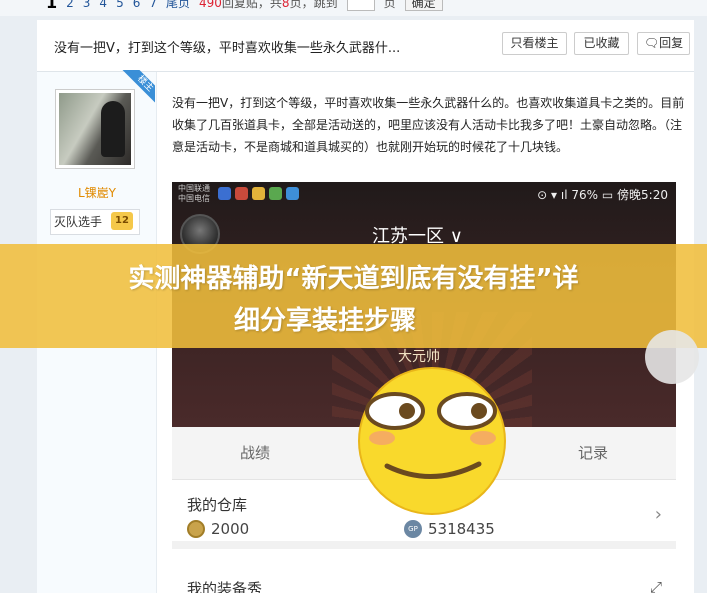 The height and width of the screenshot is (593, 707). What do you see at coordinates (432, 441) in the screenshot?
I see `smirk-emoji` at bounding box center [432, 441].